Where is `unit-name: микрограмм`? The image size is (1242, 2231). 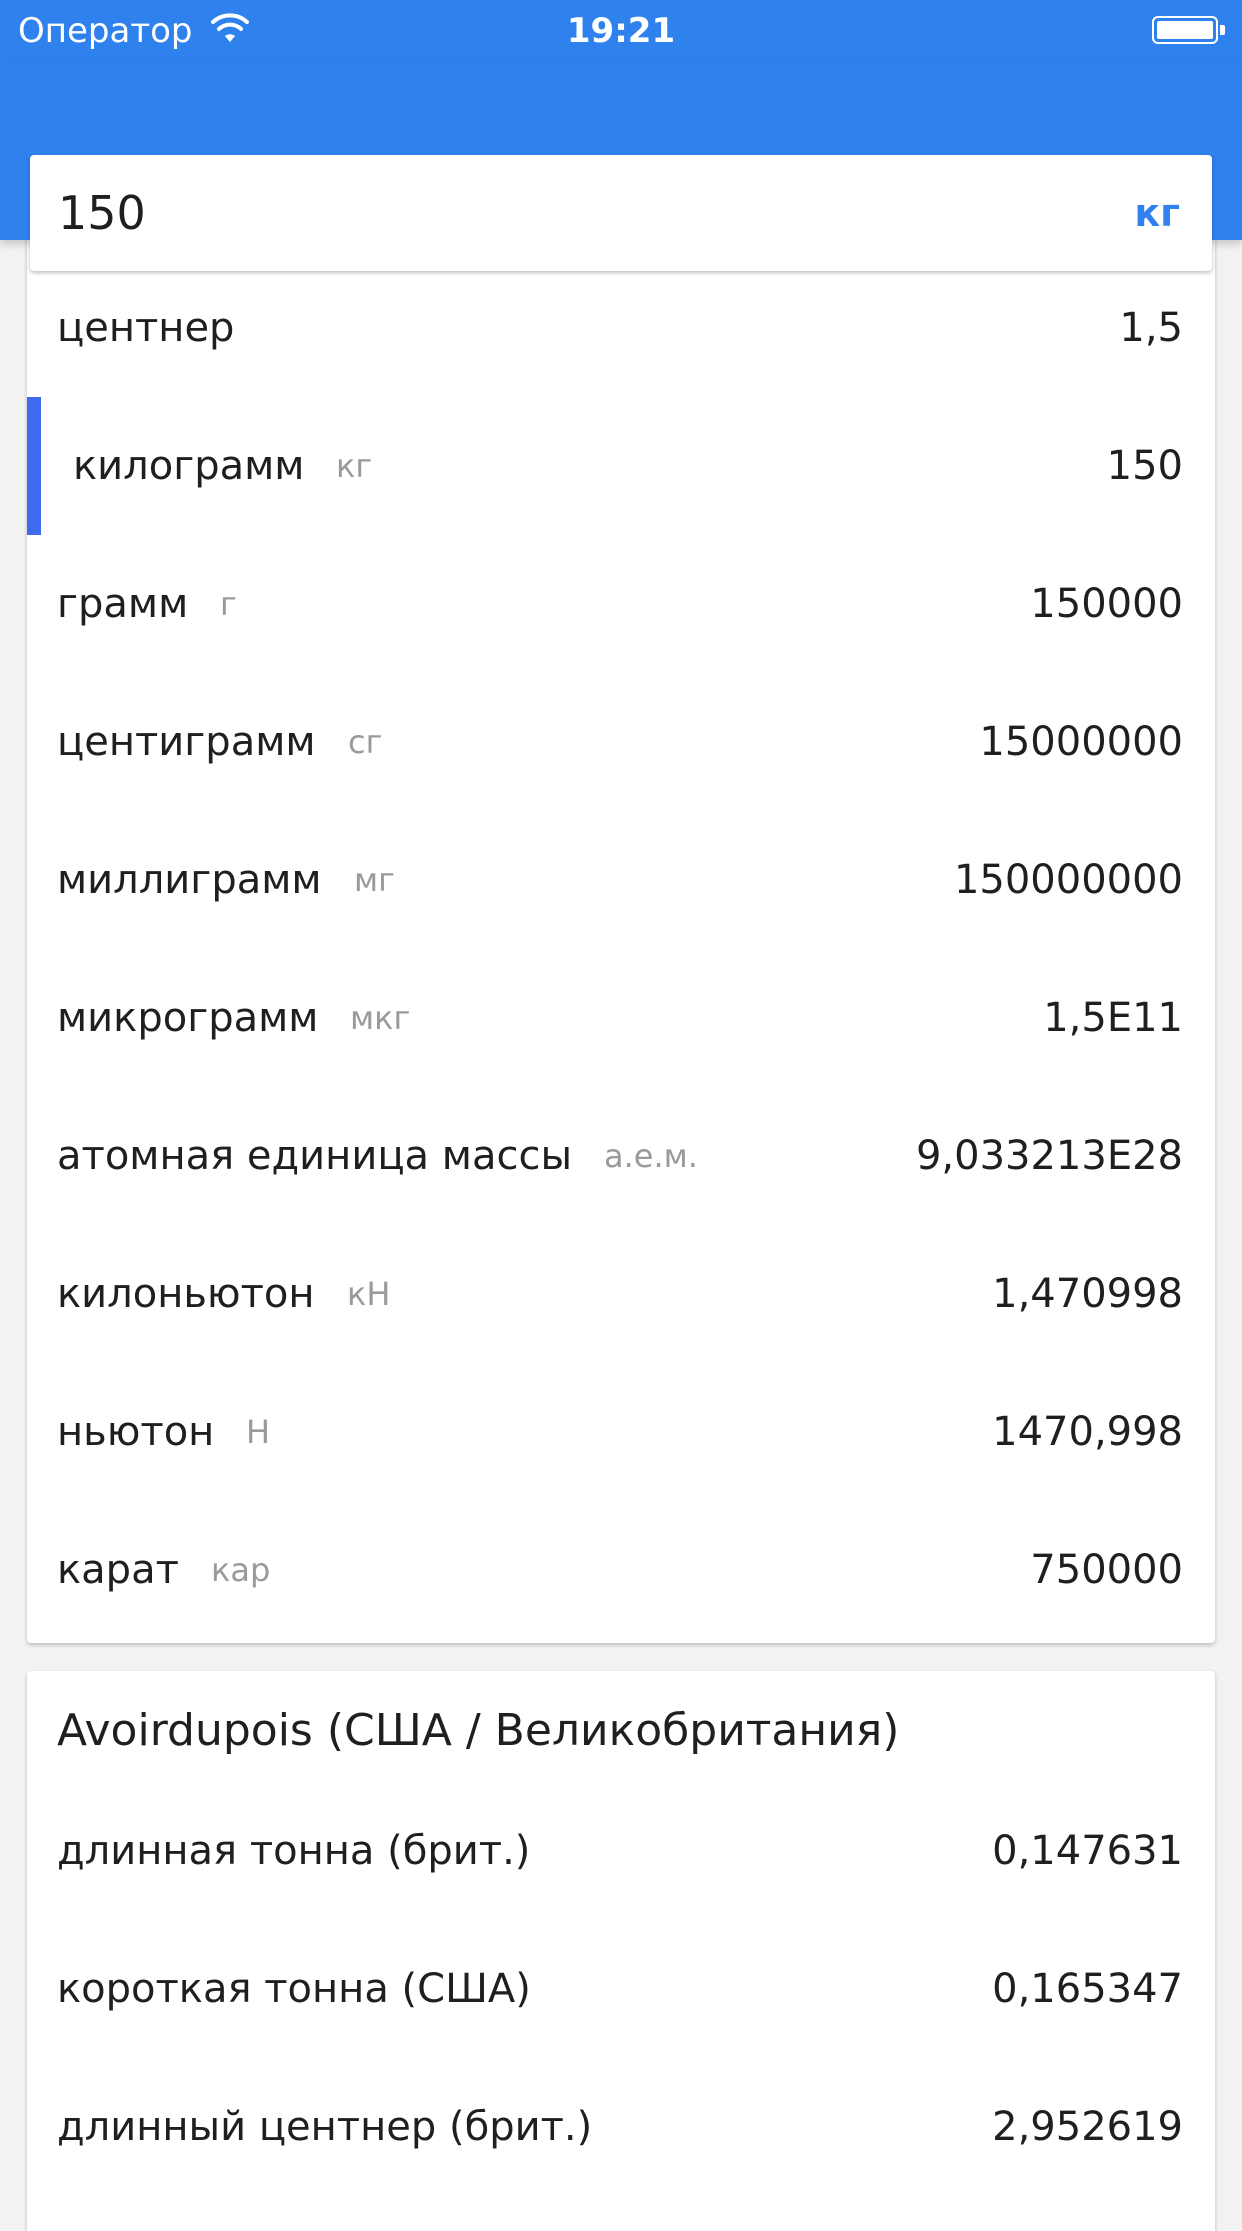
unit-name: микрограмм is located at coordinates (188, 1018).